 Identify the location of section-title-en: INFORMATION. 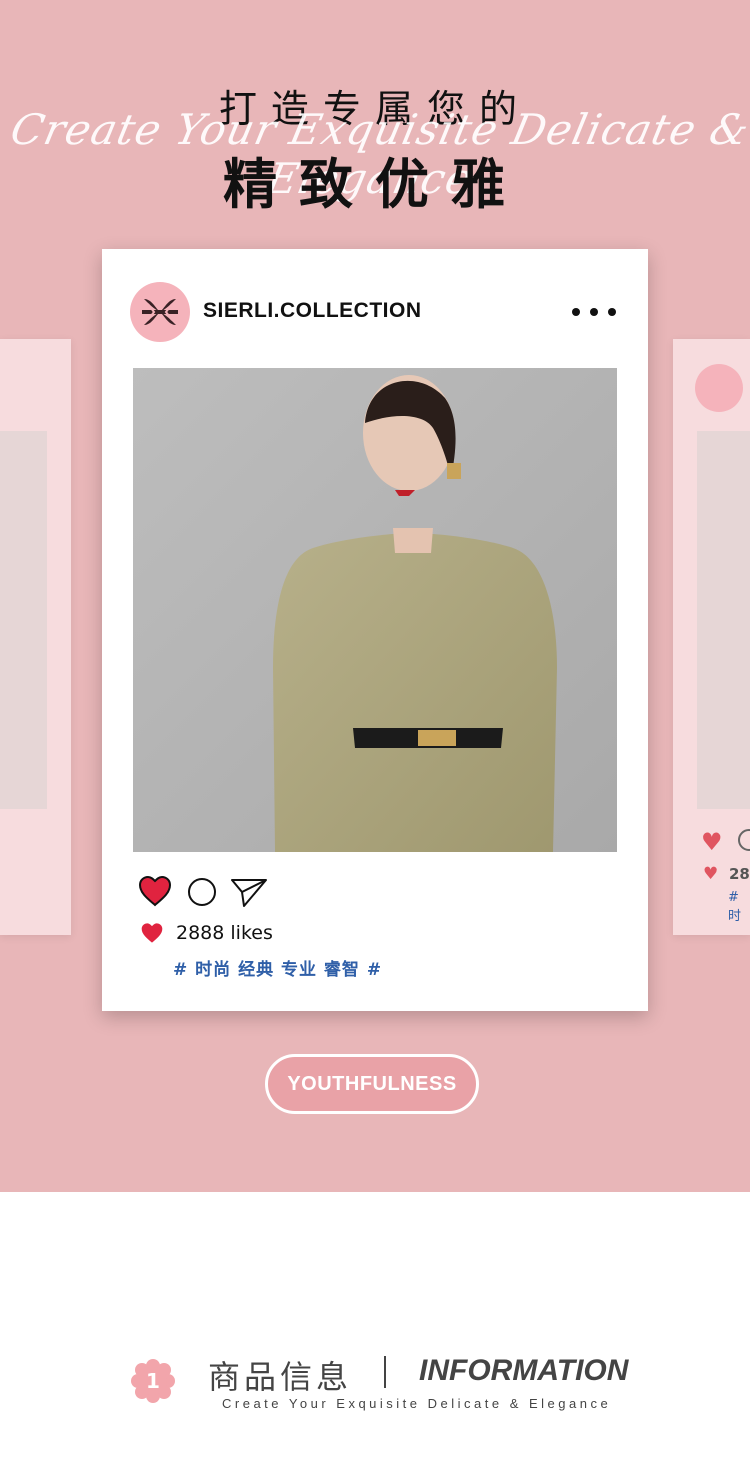
(524, 1370).